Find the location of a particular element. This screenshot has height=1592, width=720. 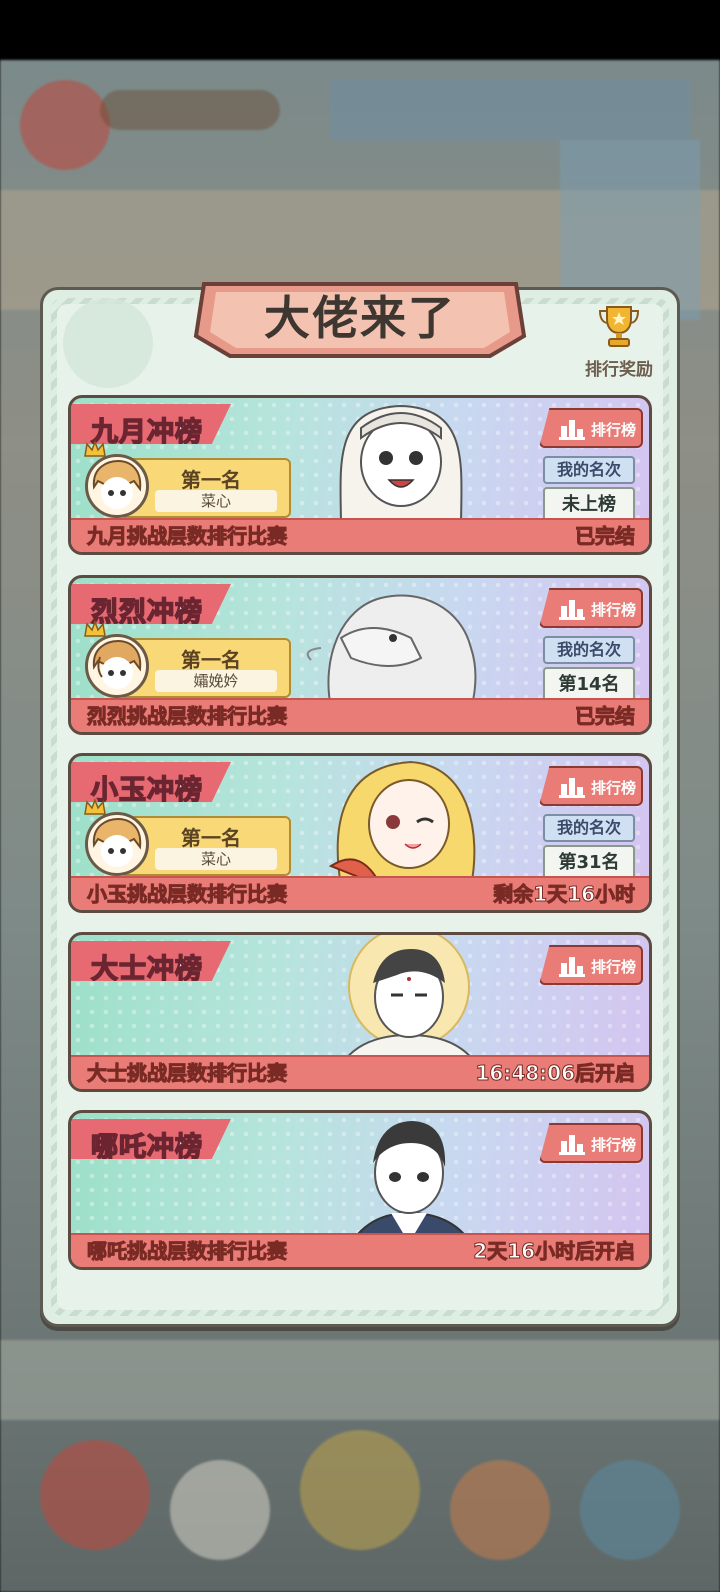

card-tag: 烈烈冲榜 is located at coordinates (151, 604).